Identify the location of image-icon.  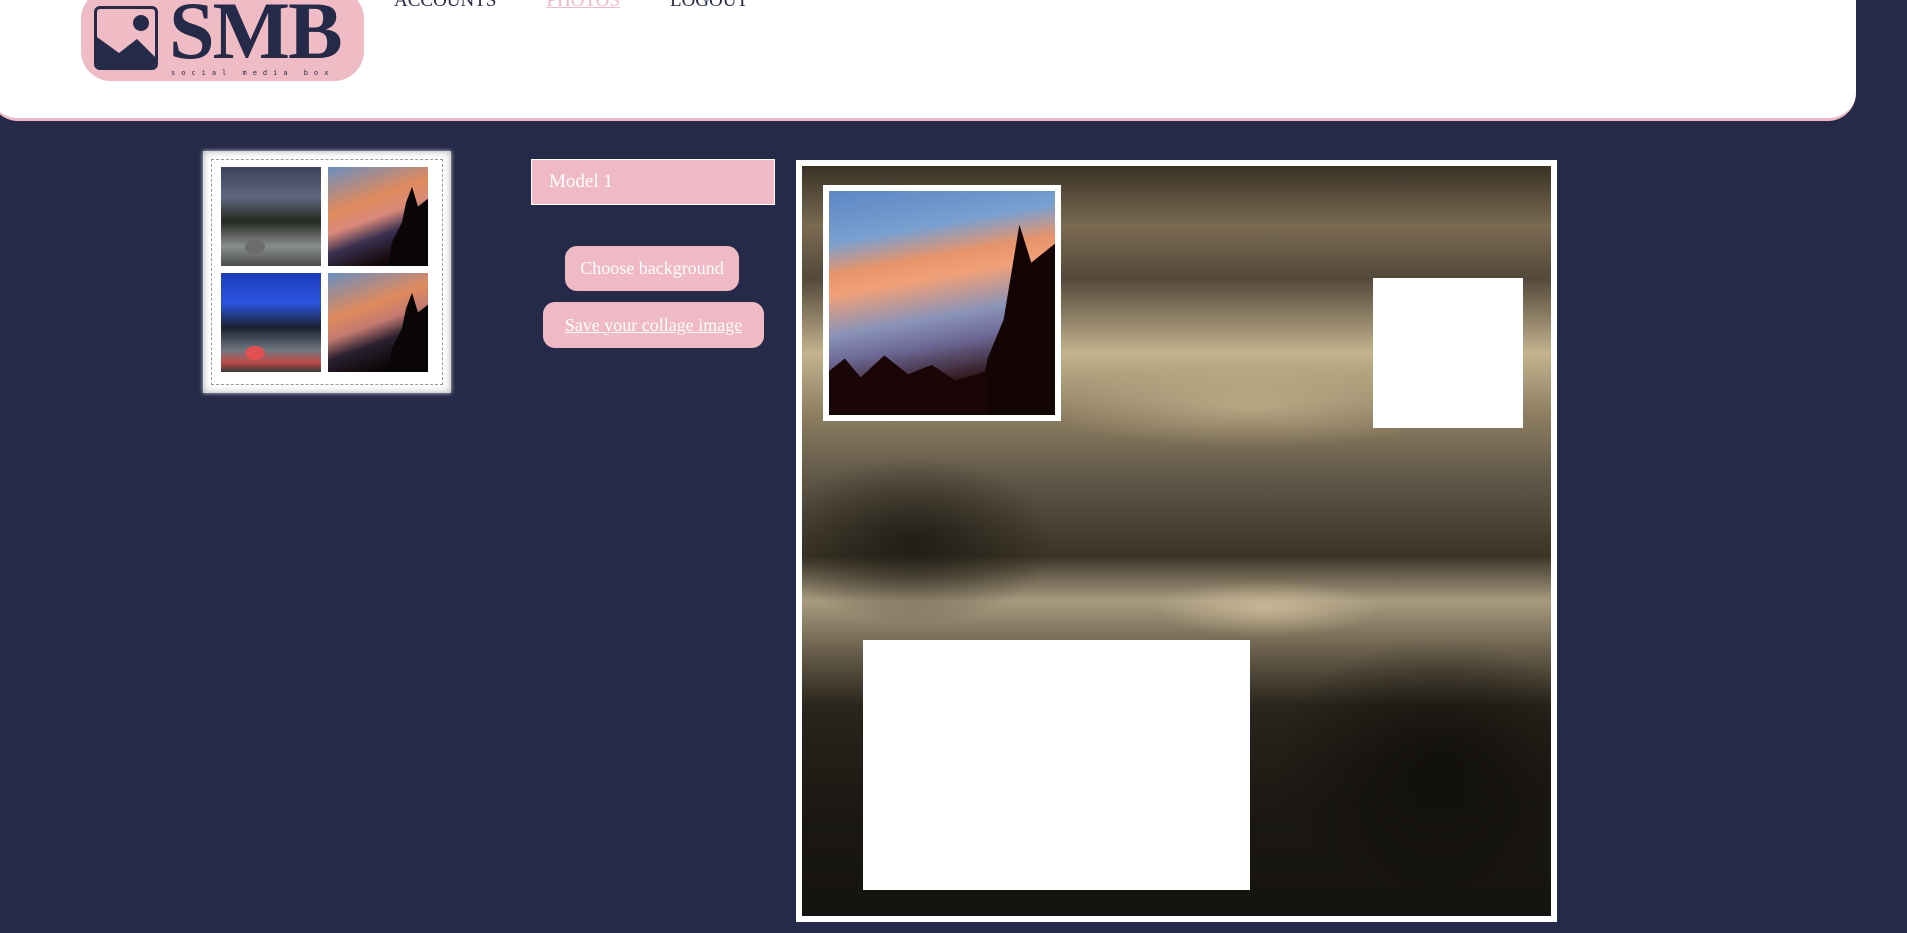
(126, 38).